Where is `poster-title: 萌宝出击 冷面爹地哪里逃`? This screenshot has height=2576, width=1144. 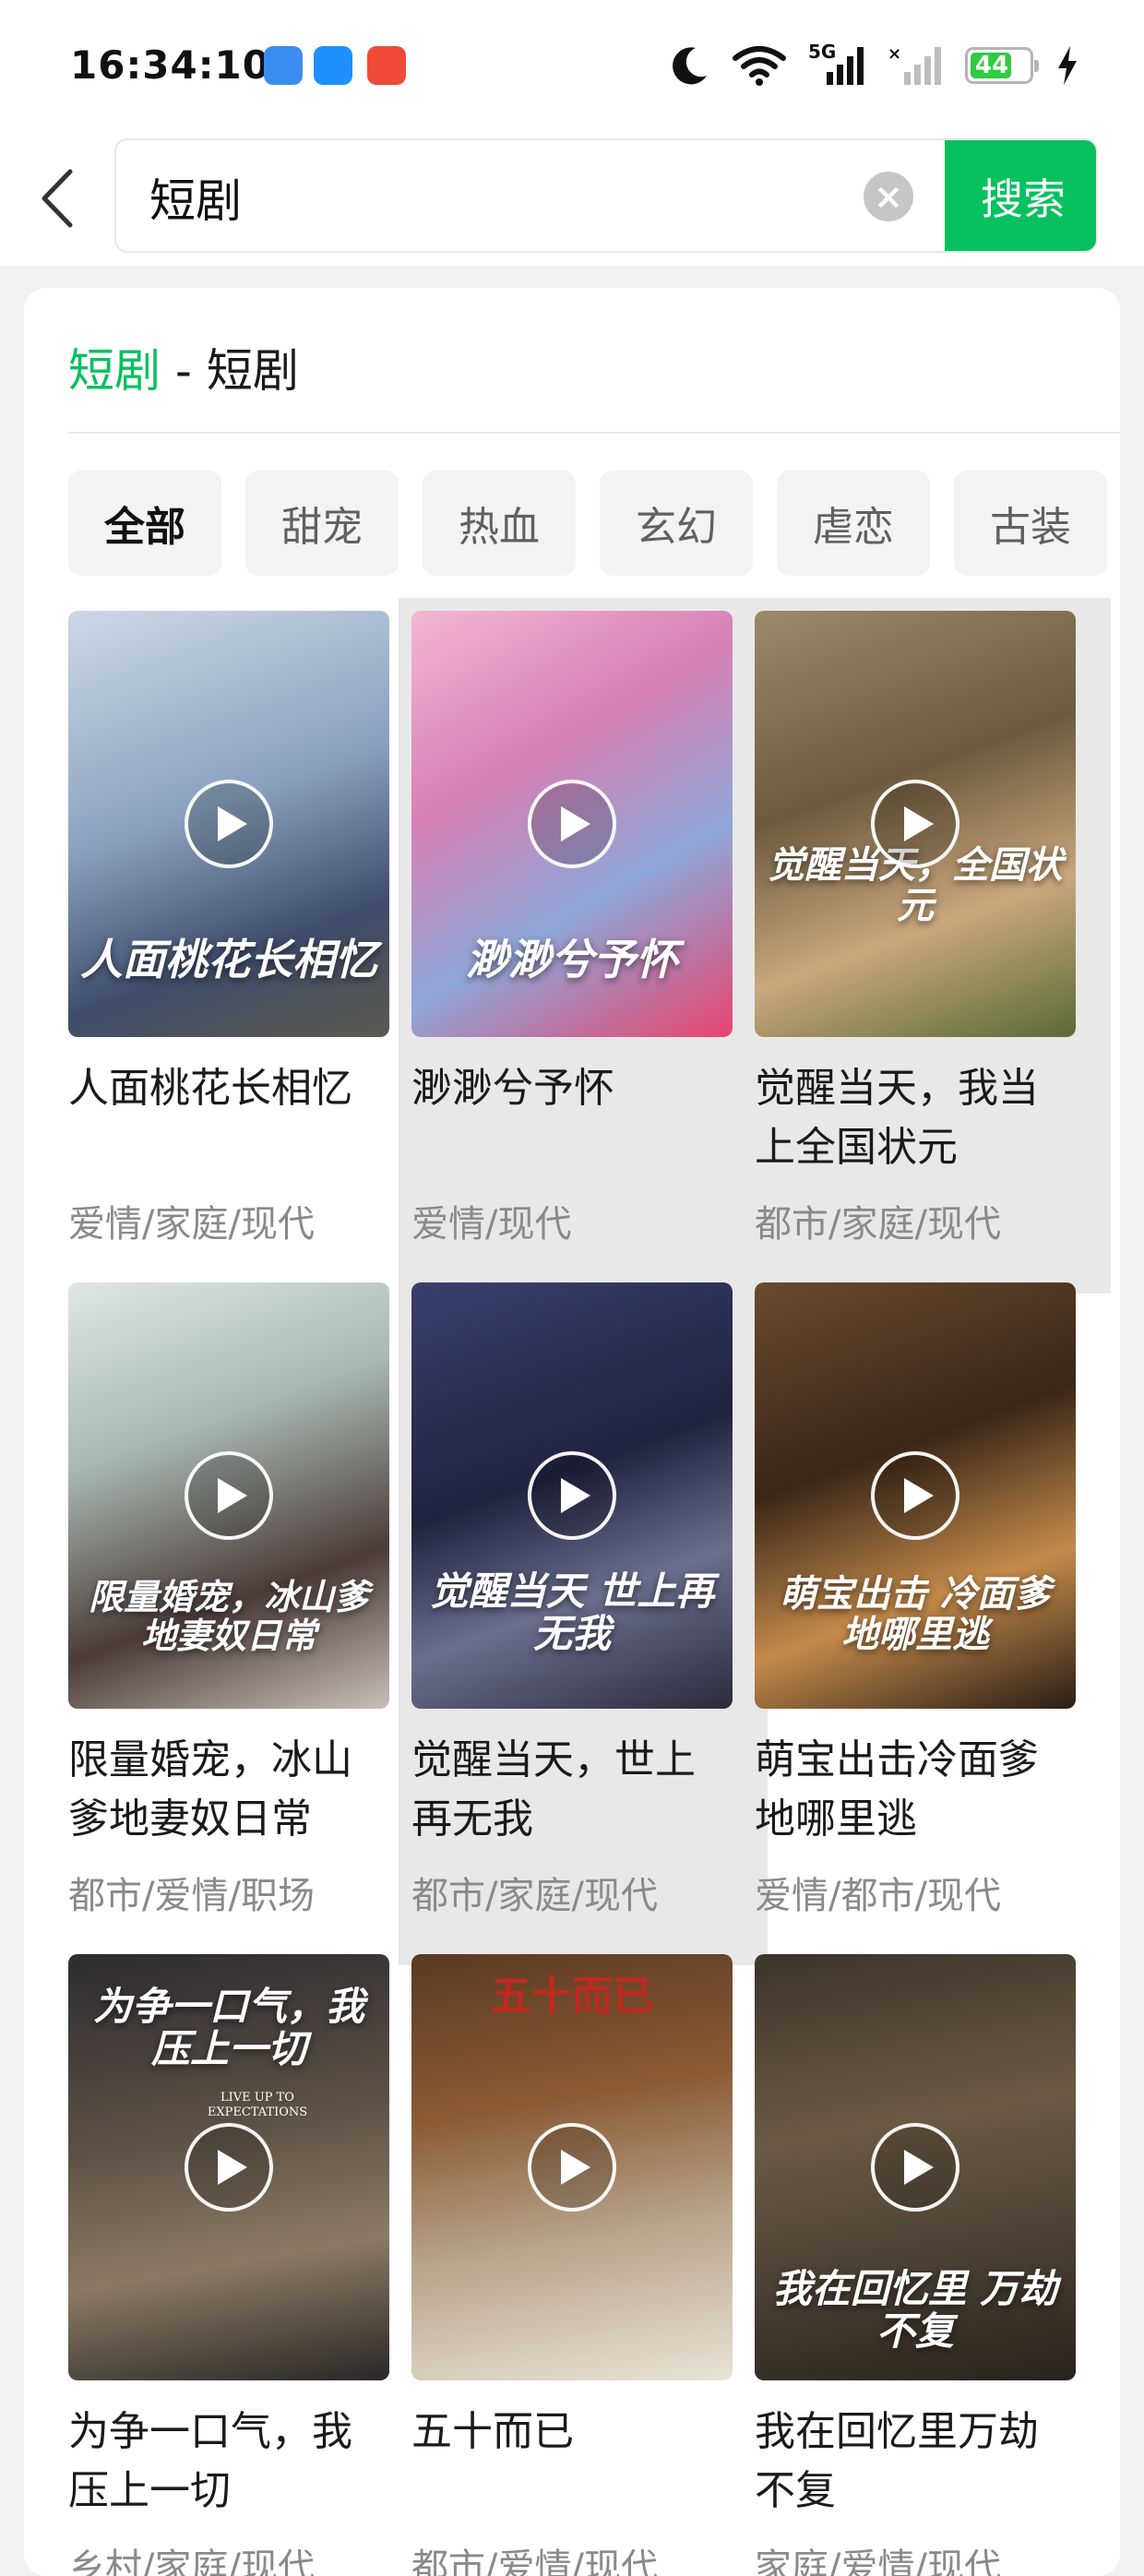
poster-title: 萌宝出击 冷面爹地哪里逃 is located at coordinates (915, 1614).